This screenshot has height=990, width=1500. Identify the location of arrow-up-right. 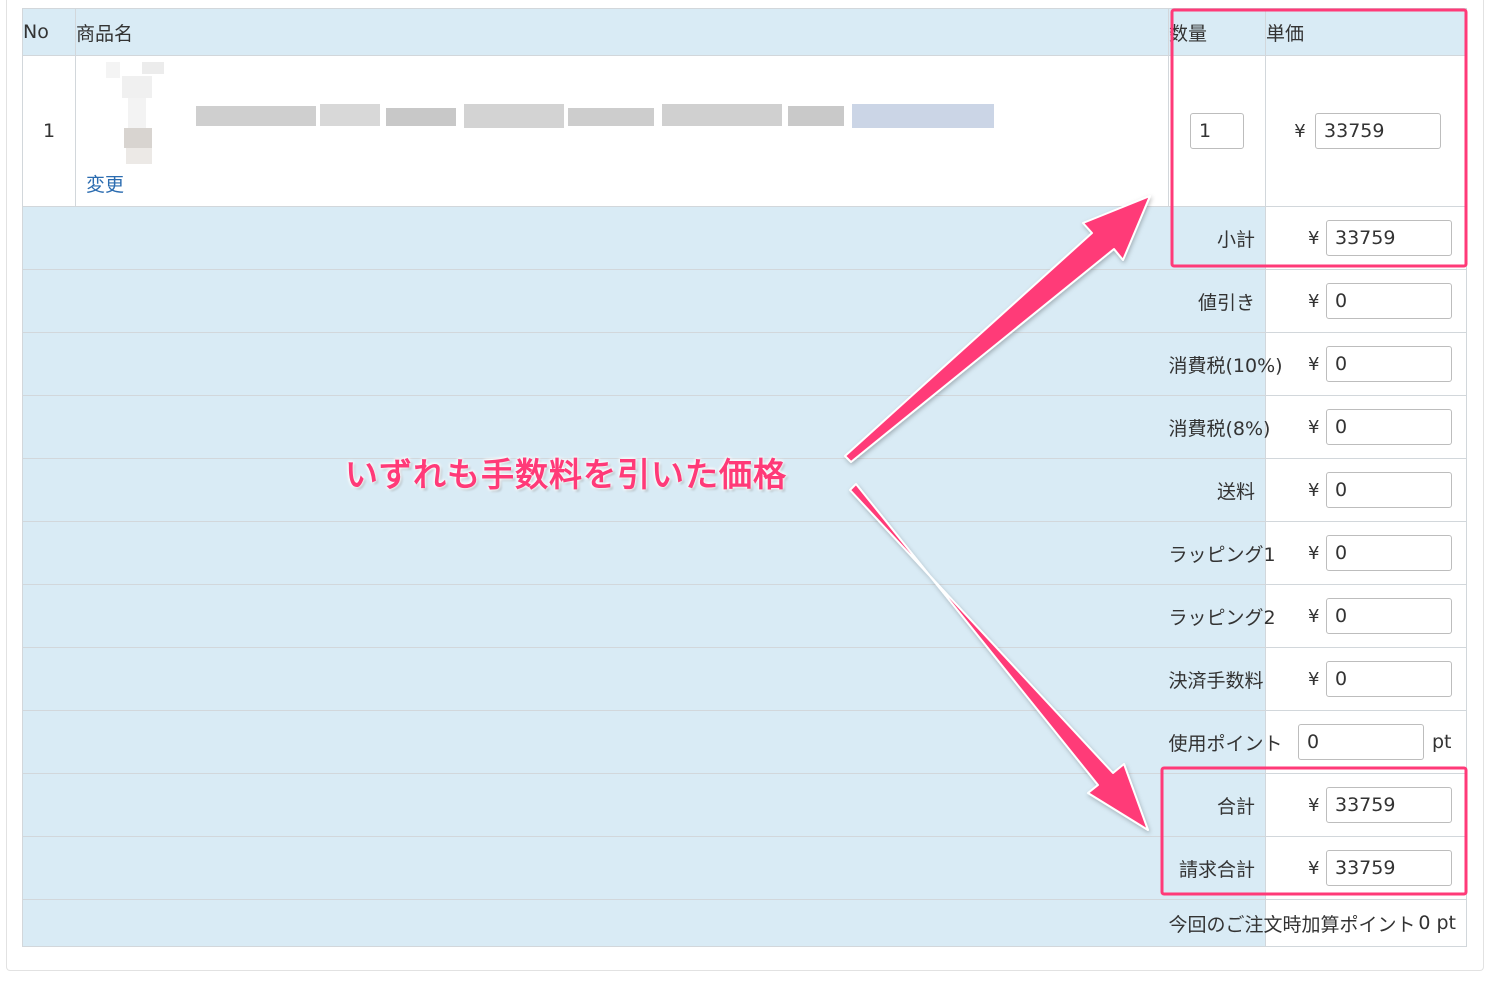
(997, 329).